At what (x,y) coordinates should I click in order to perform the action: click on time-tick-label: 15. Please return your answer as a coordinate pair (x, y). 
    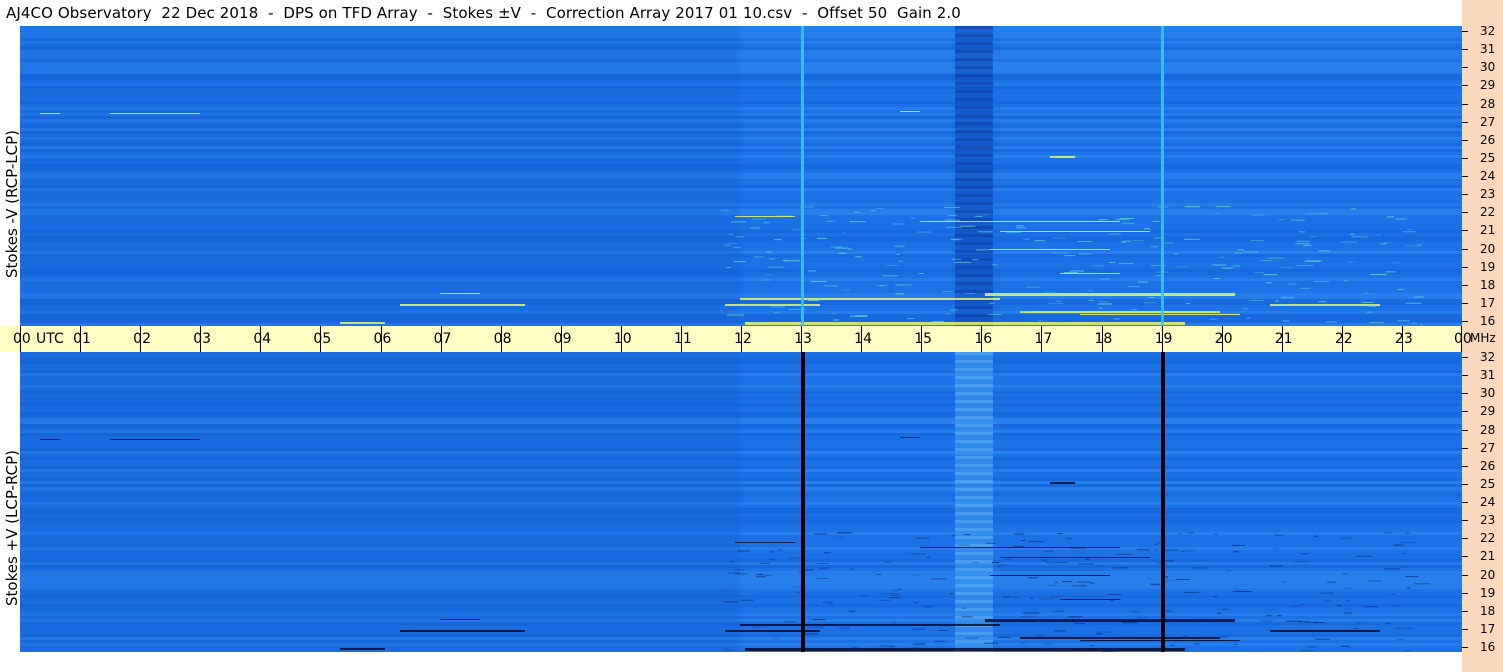
    Looking at the image, I should click on (923, 339).